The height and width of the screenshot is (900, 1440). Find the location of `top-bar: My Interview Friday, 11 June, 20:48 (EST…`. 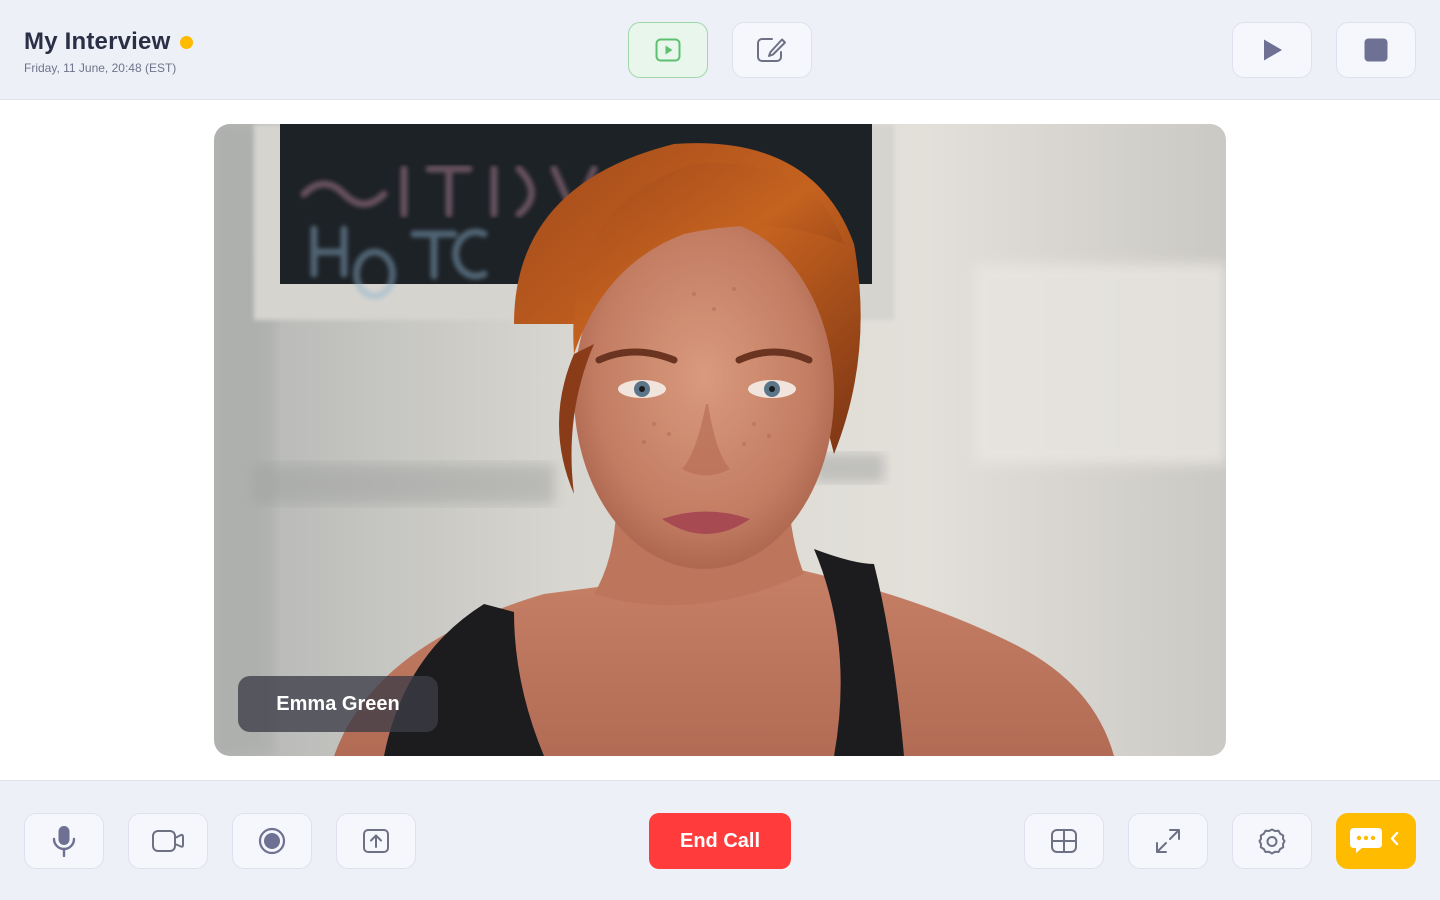

top-bar: My Interview Friday, 11 June, 20:48 (EST… is located at coordinates (720, 50).